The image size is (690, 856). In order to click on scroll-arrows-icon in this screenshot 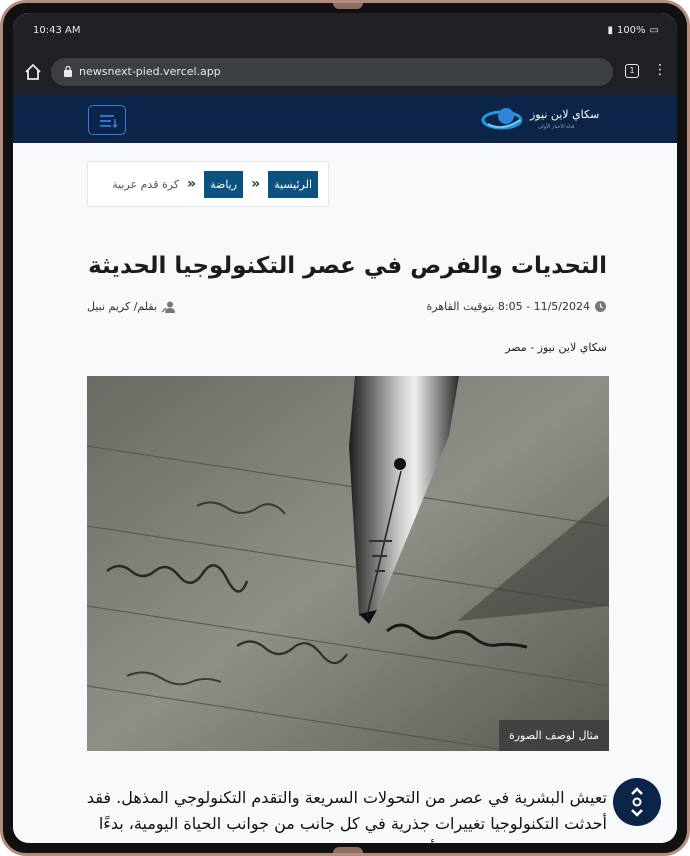, I will do `click(637, 802)`.